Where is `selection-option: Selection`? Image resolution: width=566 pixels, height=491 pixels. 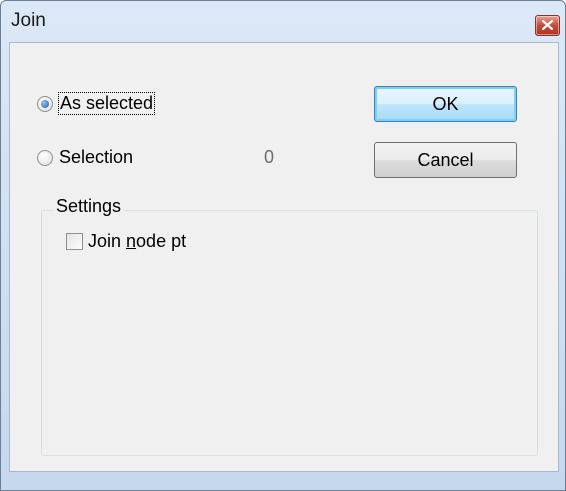
selection-option: Selection is located at coordinates (85, 157).